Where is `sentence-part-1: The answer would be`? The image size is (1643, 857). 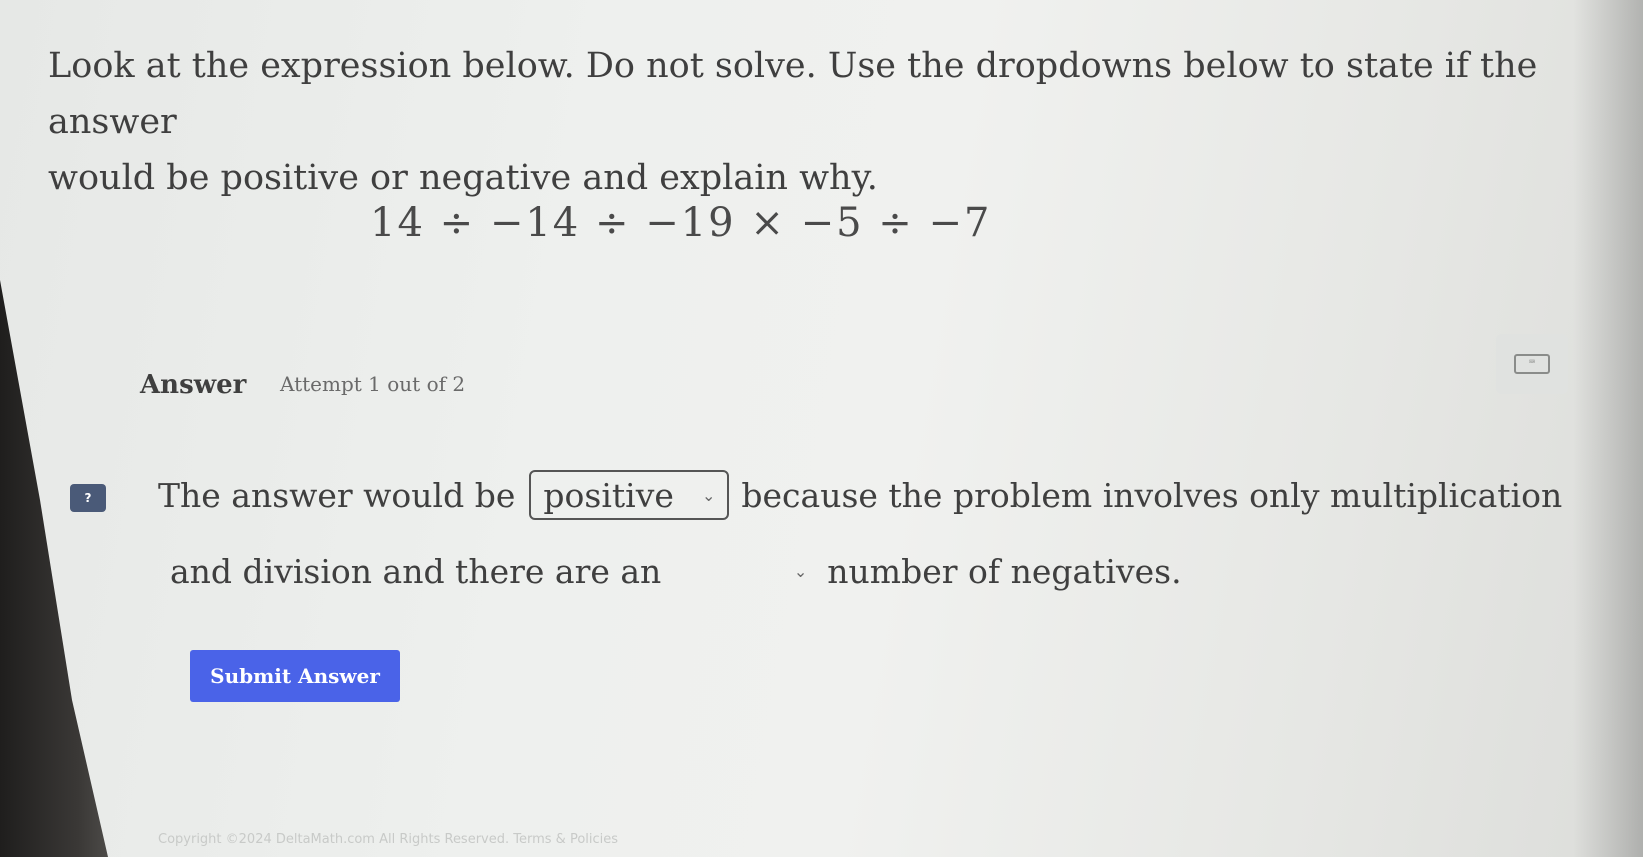
sentence-part-1: The answer would be is located at coordinates (337, 495).